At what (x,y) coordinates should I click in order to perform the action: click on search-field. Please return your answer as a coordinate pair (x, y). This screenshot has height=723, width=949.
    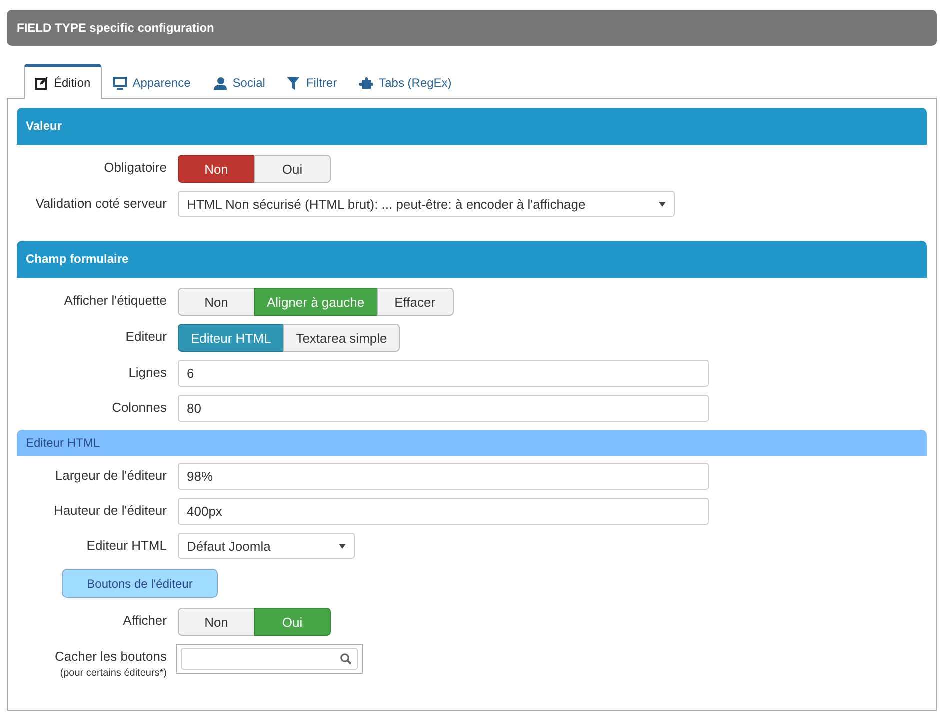
    Looking at the image, I should click on (269, 659).